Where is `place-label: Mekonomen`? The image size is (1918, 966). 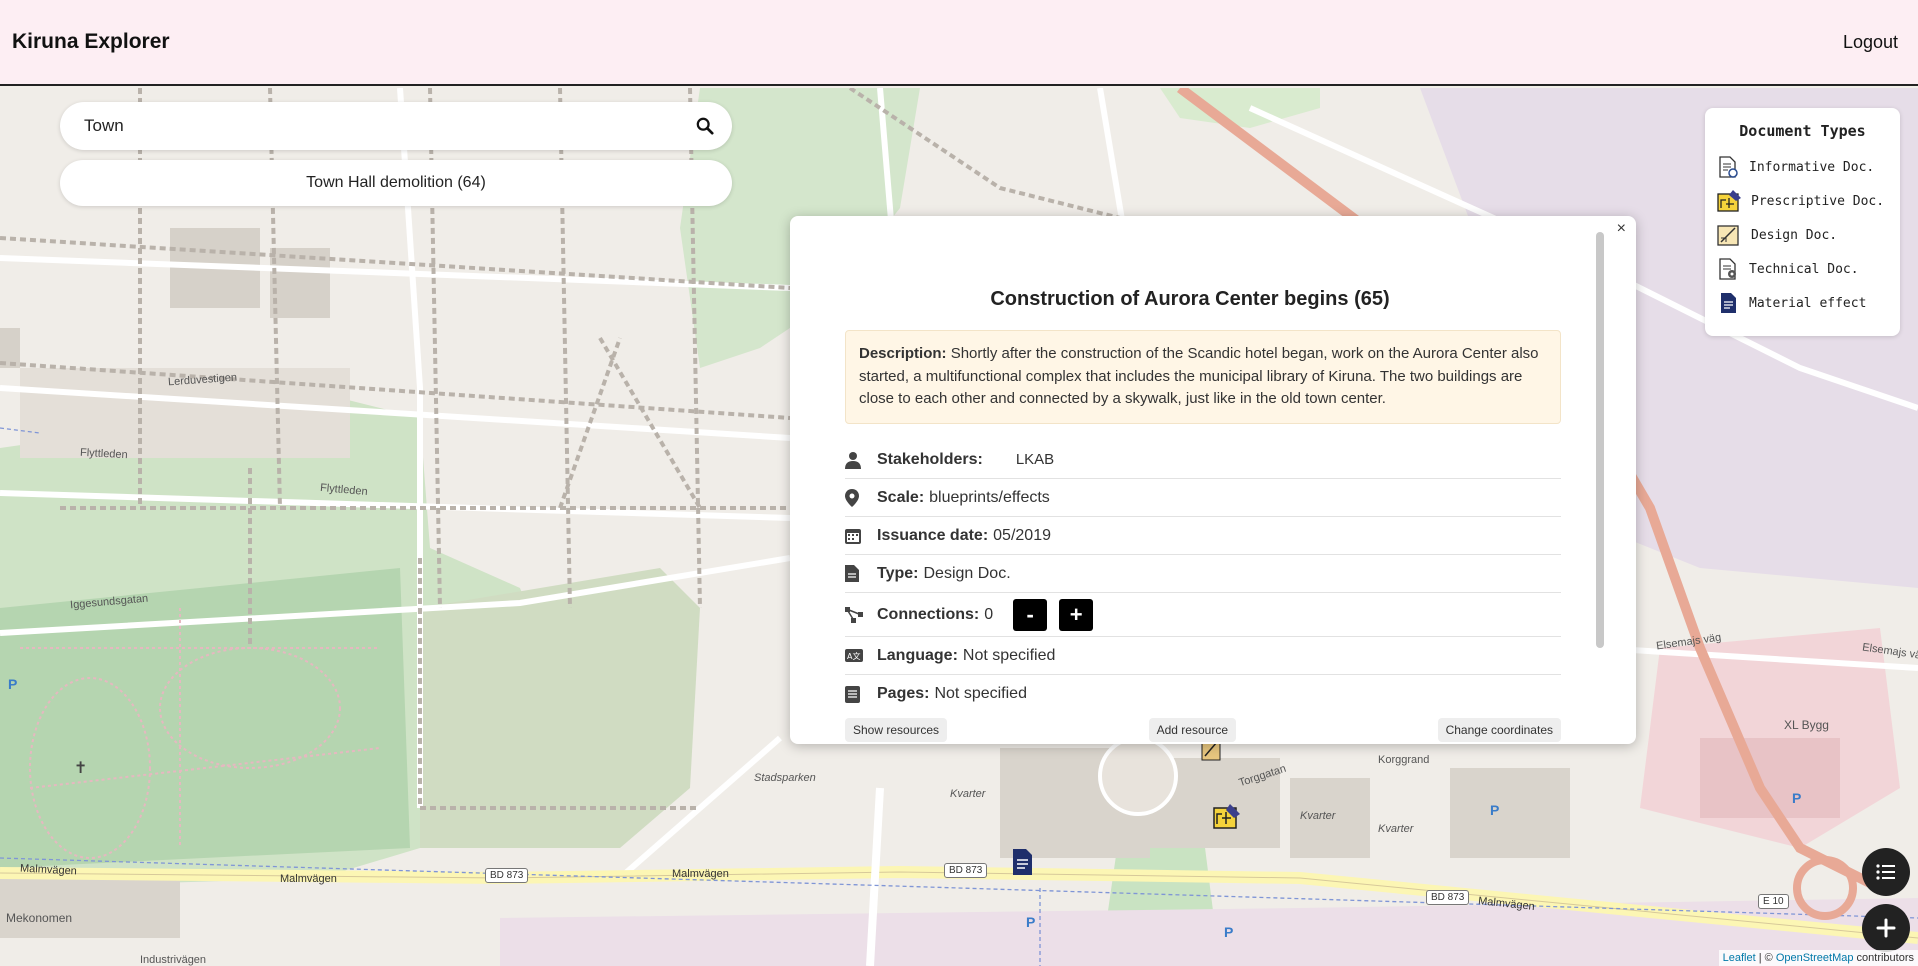
place-label: Mekonomen is located at coordinates (39, 918).